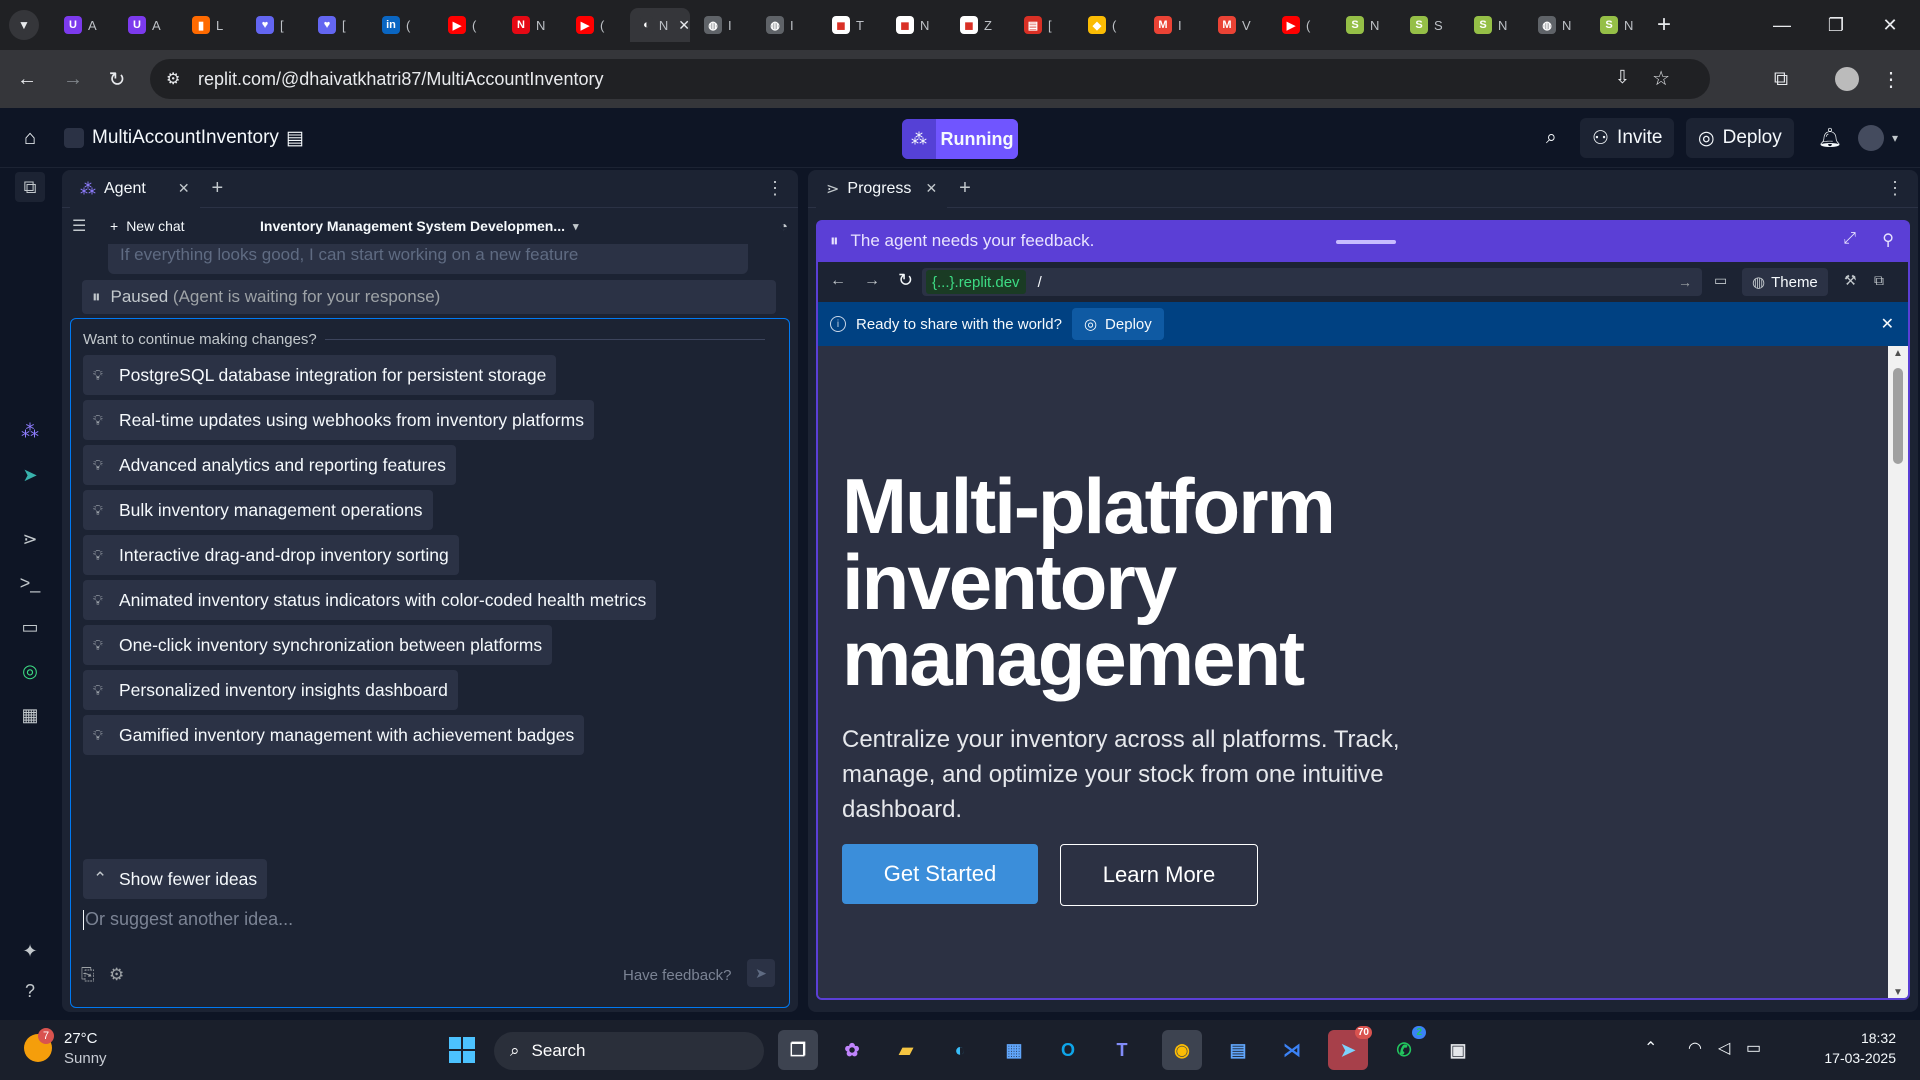 This screenshot has width=1920, height=1080. Describe the element at coordinates (30, 431) in the screenshot. I see `agent-tool-button: ⁂` at that location.